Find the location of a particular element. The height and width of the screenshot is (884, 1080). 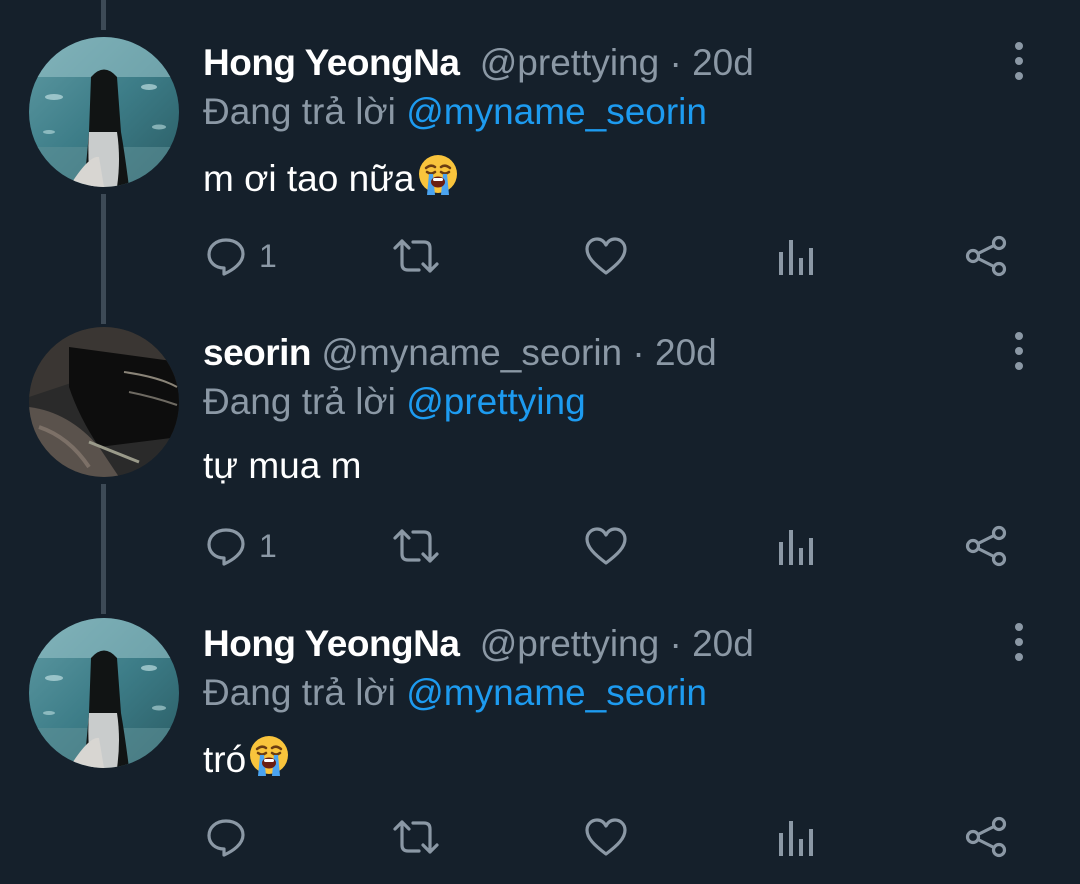

tweet-text-content: m ơi tao nữa is located at coordinates (309, 178).